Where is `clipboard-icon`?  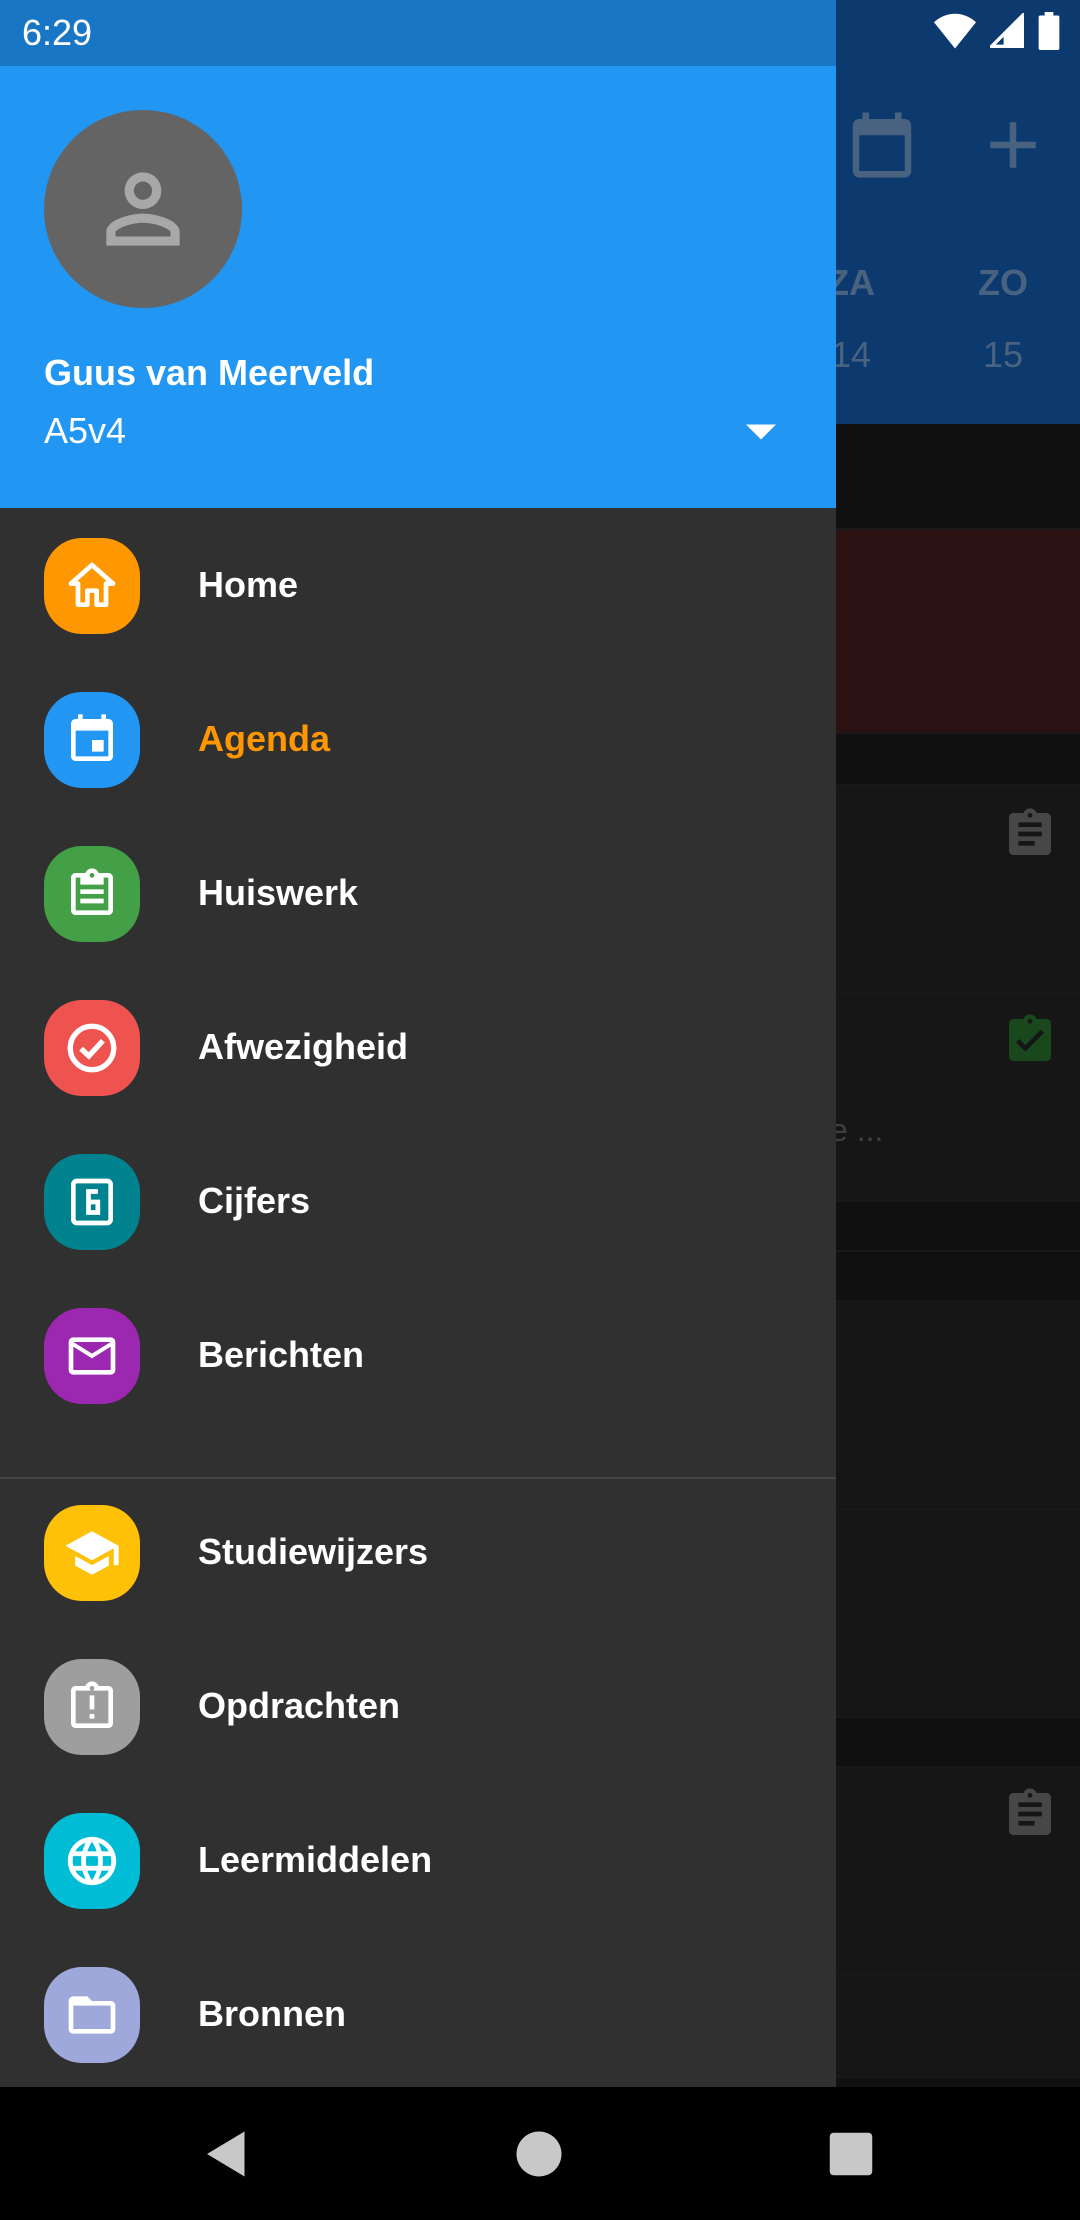
clipboard-icon is located at coordinates (92, 894).